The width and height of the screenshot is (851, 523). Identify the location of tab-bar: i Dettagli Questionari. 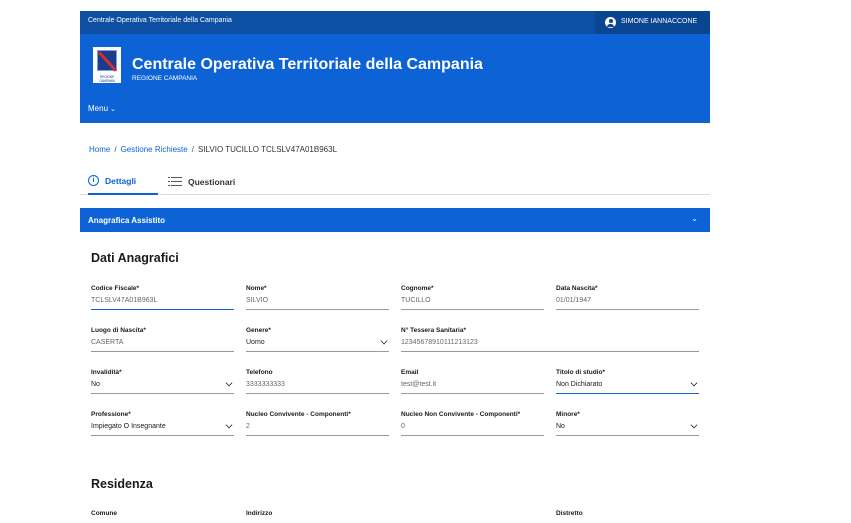
(395, 181).